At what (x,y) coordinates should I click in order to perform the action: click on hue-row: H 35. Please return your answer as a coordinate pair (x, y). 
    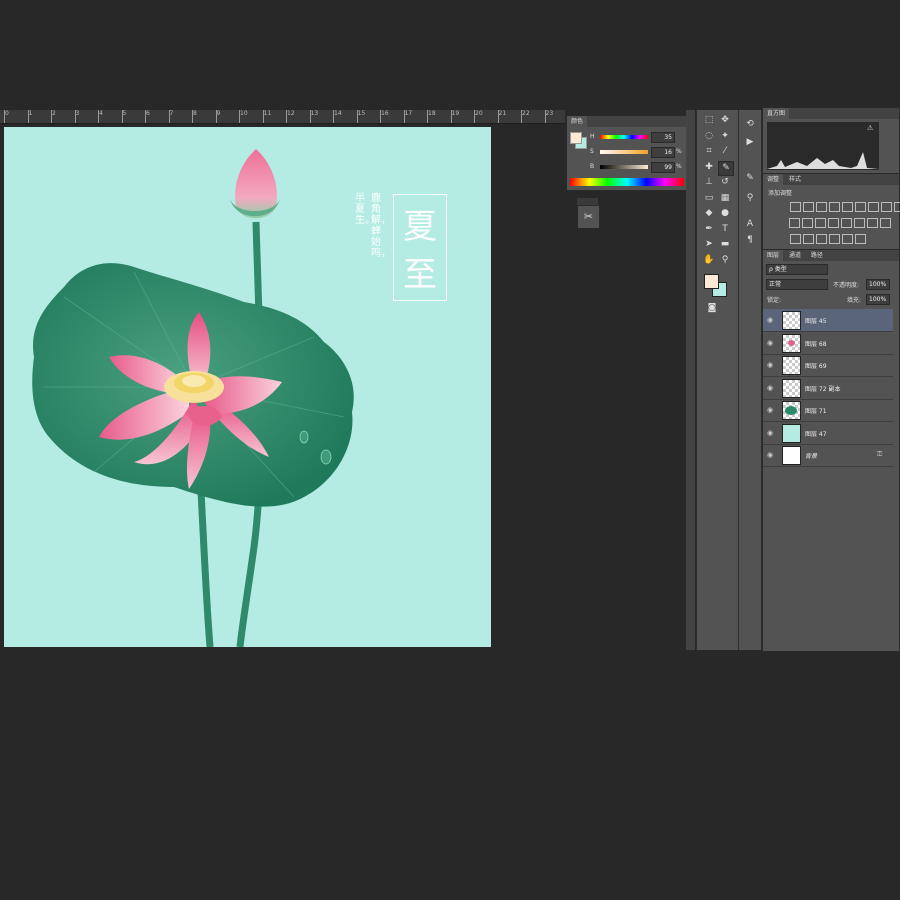
    Looking at the image, I should click on (638, 137).